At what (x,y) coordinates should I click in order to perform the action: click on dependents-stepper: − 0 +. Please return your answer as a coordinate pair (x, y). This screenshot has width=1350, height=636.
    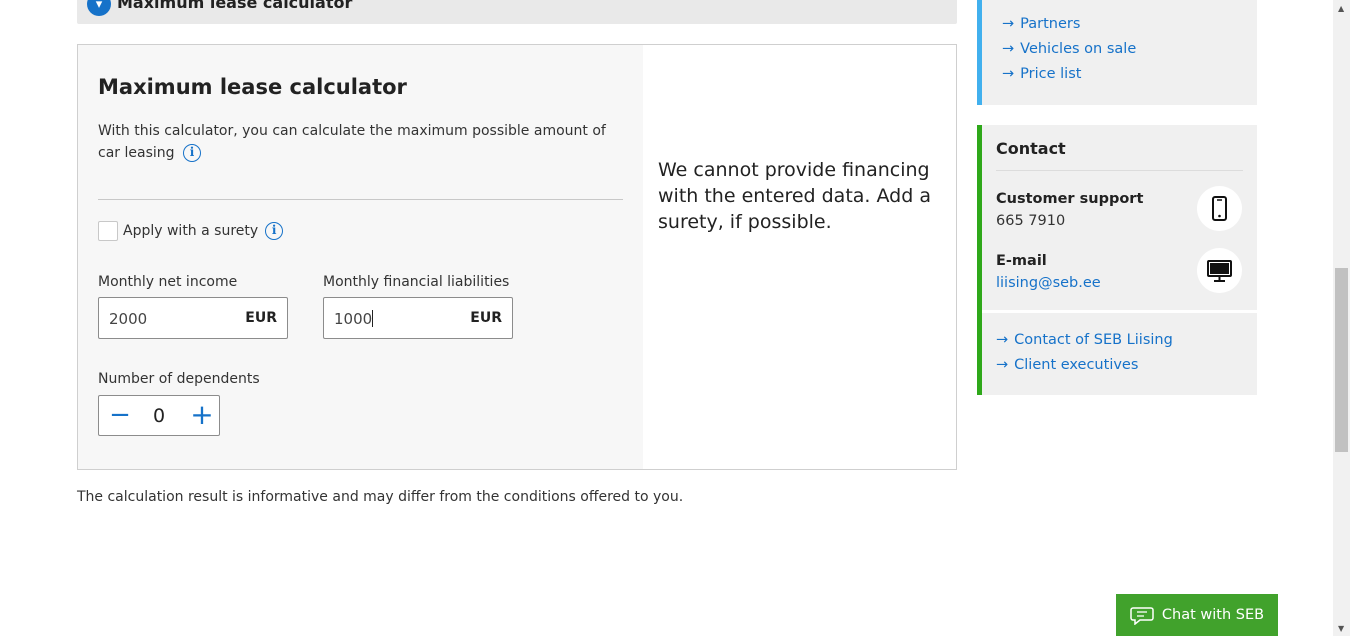
    Looking at the image, I should click on (159, 415).